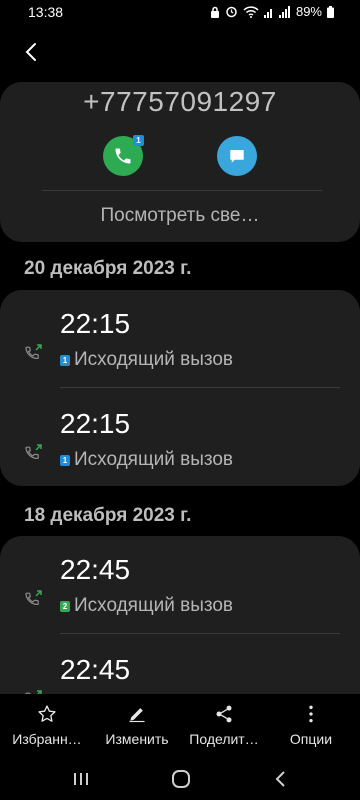 The height and width of the screenshot is (800, 360). I want to click on battery-percent: 89%, so click(308, 11).